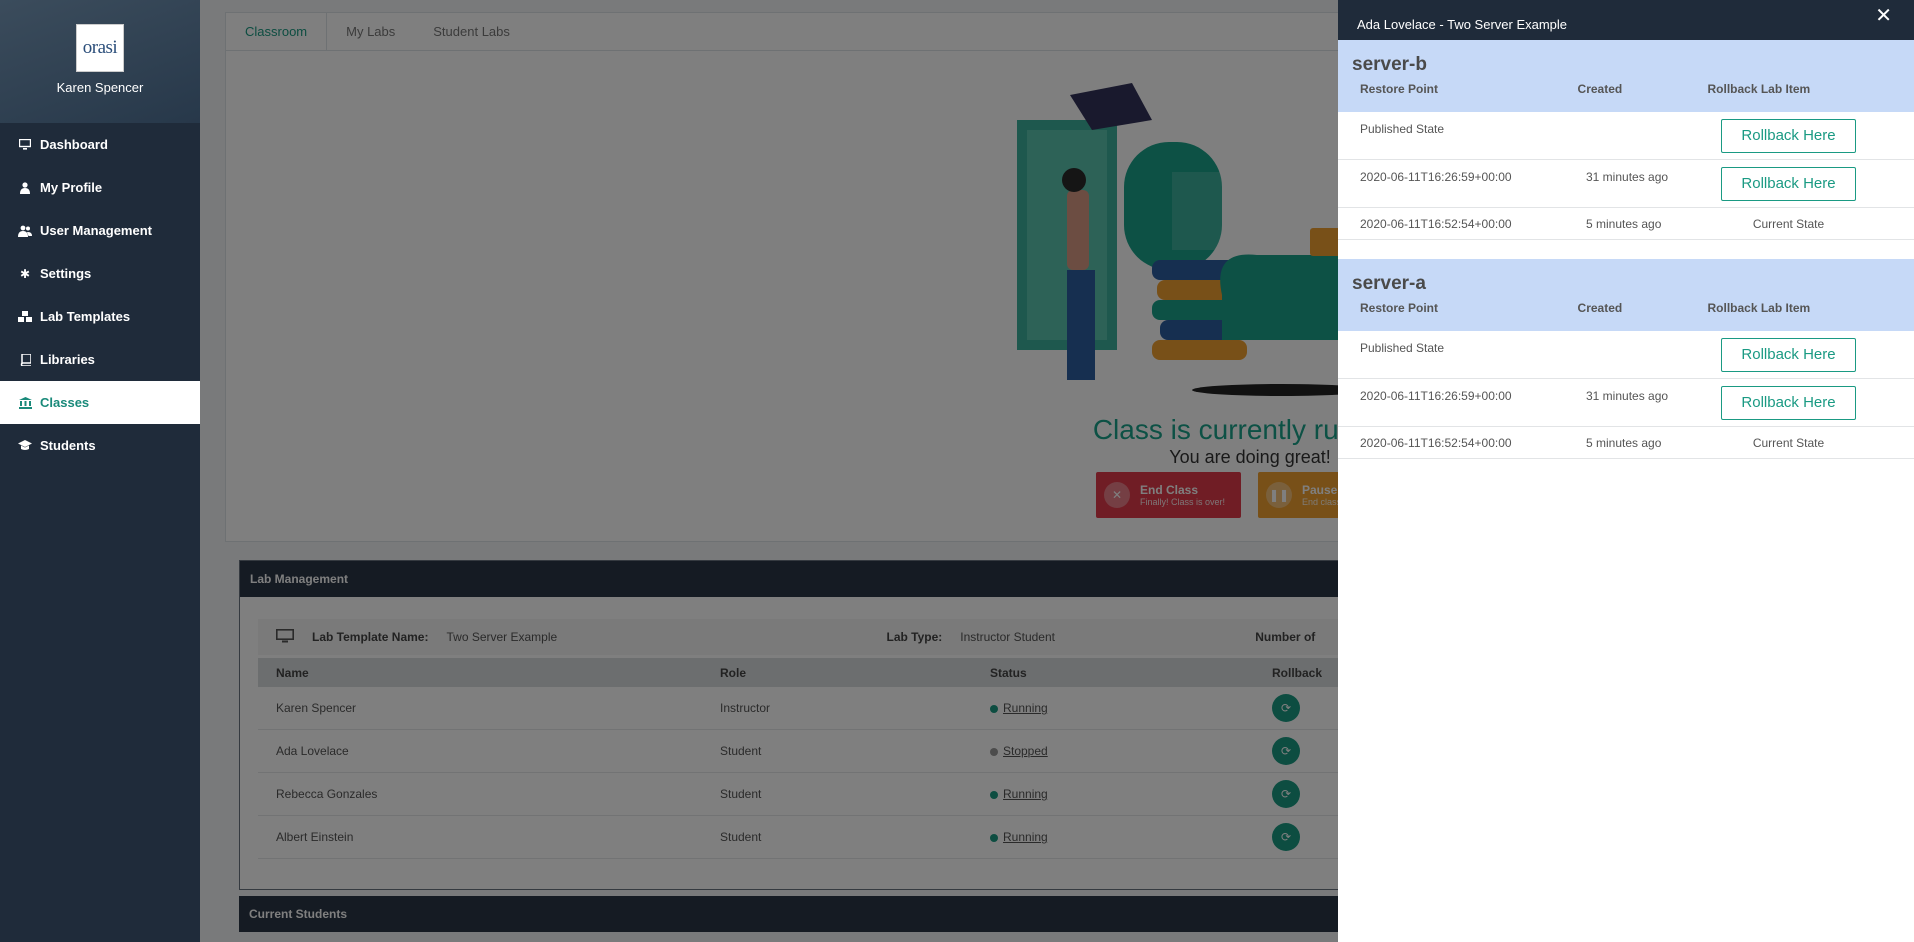 Image resolution: width=1914 pixels, height=942 pixels. What do you see at coordinates (100, 48) in the screenshot?
I see `orasi-logo: orasi` at bounding box center [100, 48].